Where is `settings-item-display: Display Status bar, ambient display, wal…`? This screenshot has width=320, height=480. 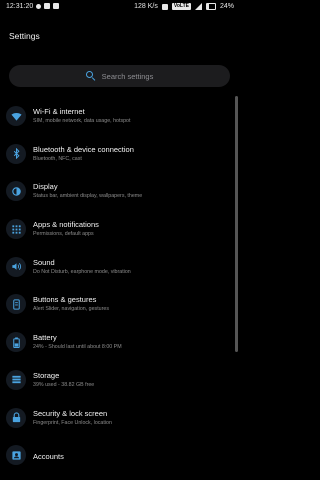
settings-item-display: Display Status bar, ambient display, wal… is located at coordinates (118, 192).